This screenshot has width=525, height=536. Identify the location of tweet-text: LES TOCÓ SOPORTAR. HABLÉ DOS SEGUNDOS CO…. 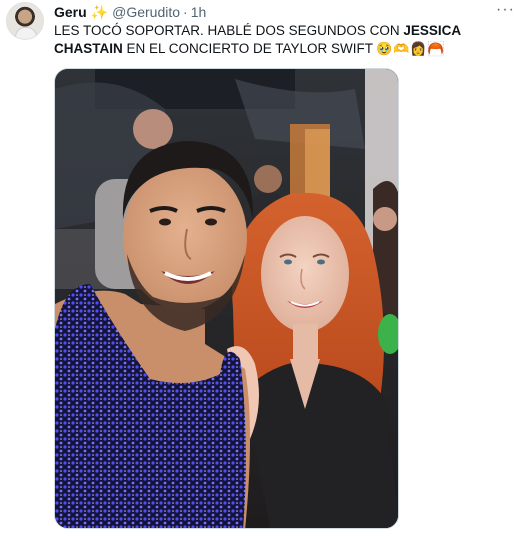
(286, 40).